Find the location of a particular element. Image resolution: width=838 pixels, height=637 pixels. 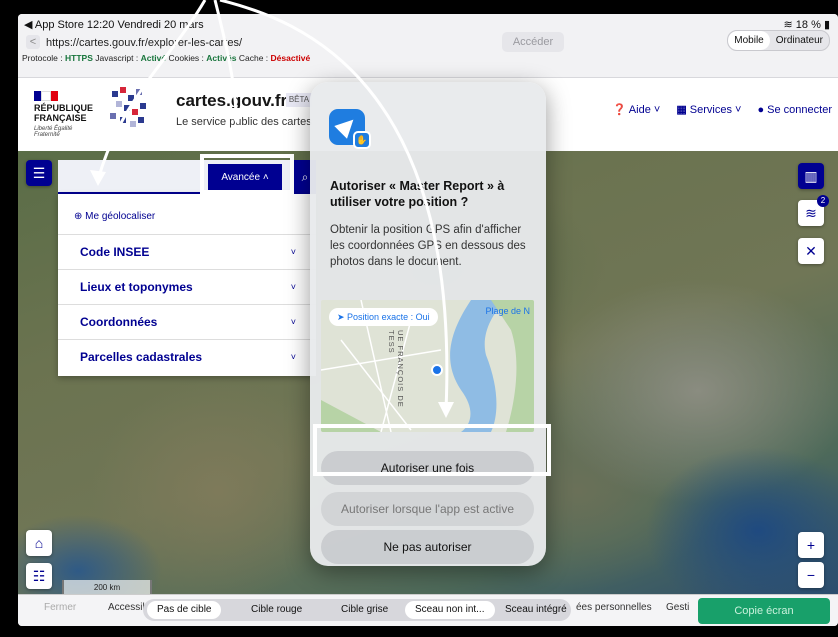

go-button: Accéder is located at coordinates (533, 42).